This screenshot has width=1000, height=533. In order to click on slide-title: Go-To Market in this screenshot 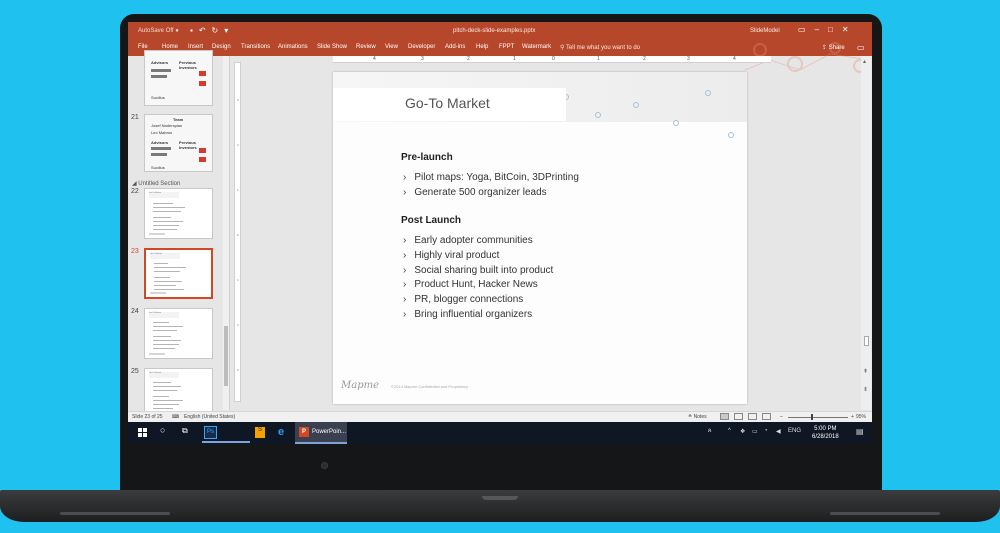, I will do `click(447, 103)`.